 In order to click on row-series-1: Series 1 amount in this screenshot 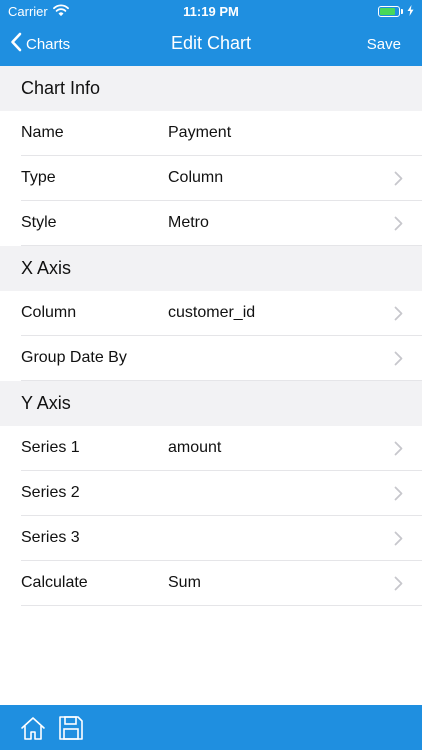, I will do `click(221, 448)`.